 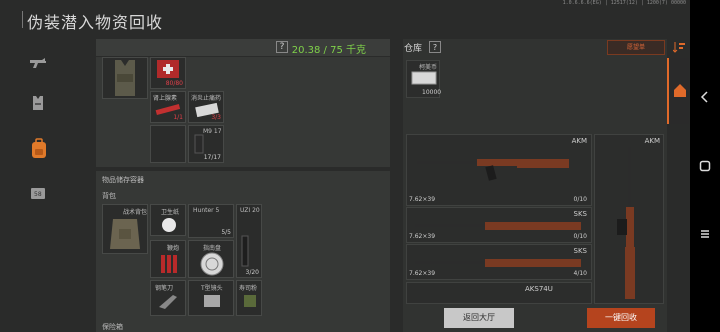 I want to click on compass-icon, so click(x=212, y=264).